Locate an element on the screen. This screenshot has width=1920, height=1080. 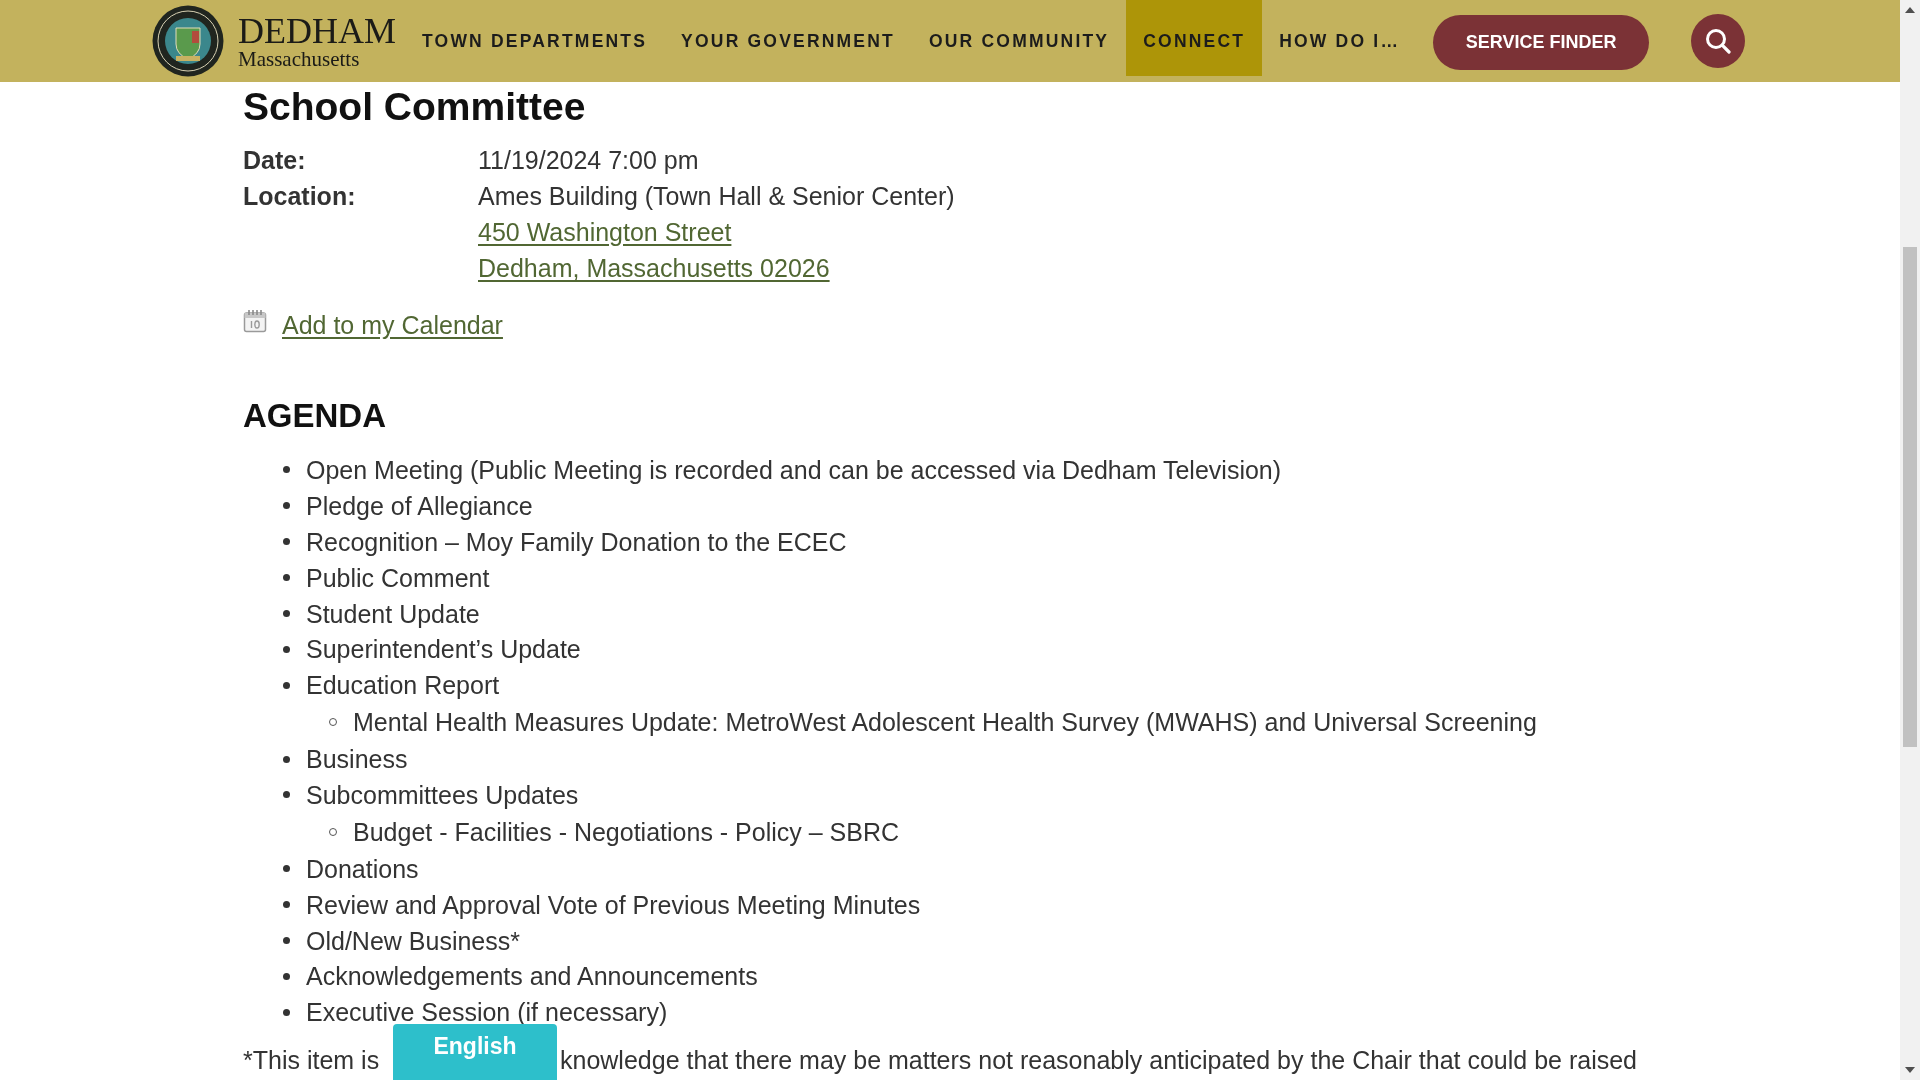
agenda-item: Education Report is located at coordinates (403, 685).